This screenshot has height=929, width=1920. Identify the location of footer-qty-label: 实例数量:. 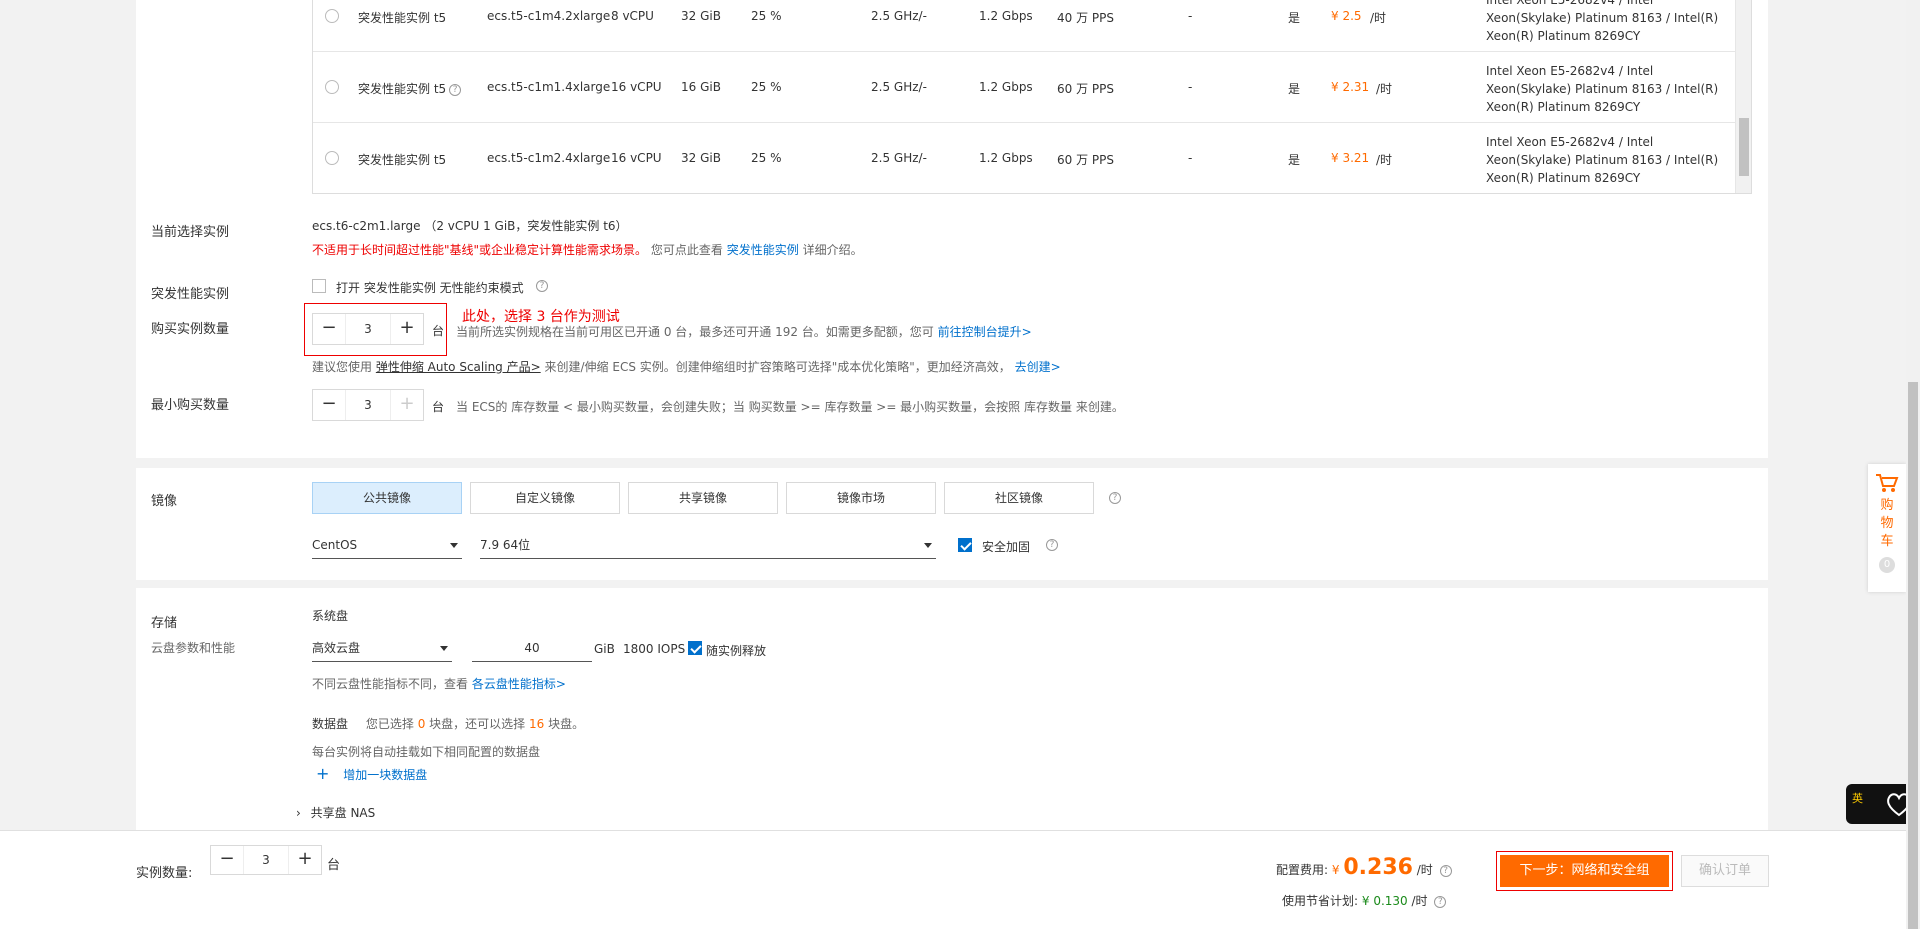
(164, 873).